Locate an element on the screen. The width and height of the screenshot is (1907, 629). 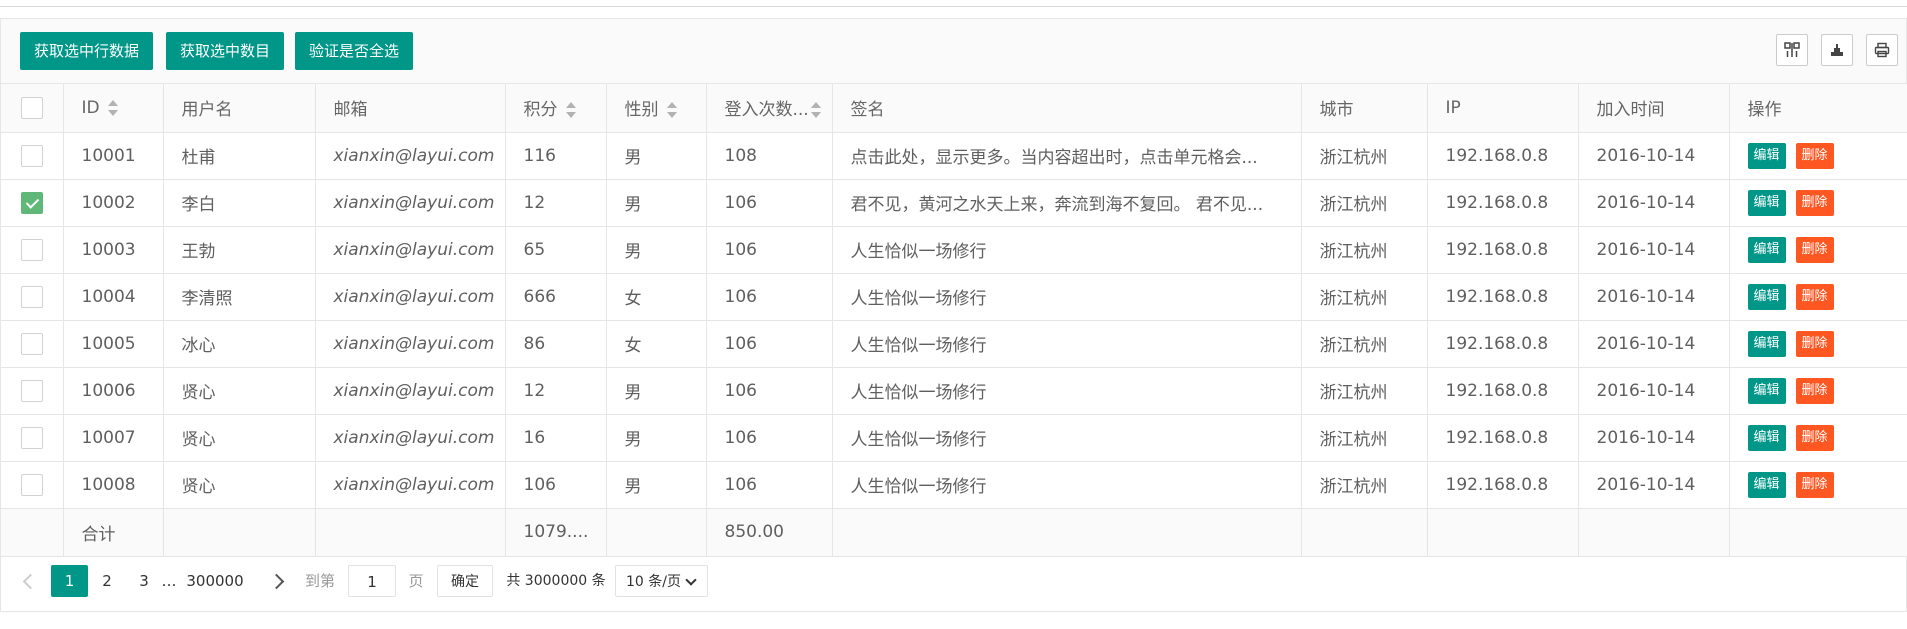
get-selected-rows-button: 获取选中行数据 is located at coordinates (87, 51).